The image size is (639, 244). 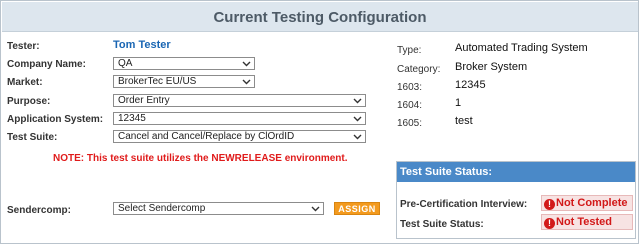 I want to click on suite-status-label: Test Suite Status:, so click(x=442, y=224).